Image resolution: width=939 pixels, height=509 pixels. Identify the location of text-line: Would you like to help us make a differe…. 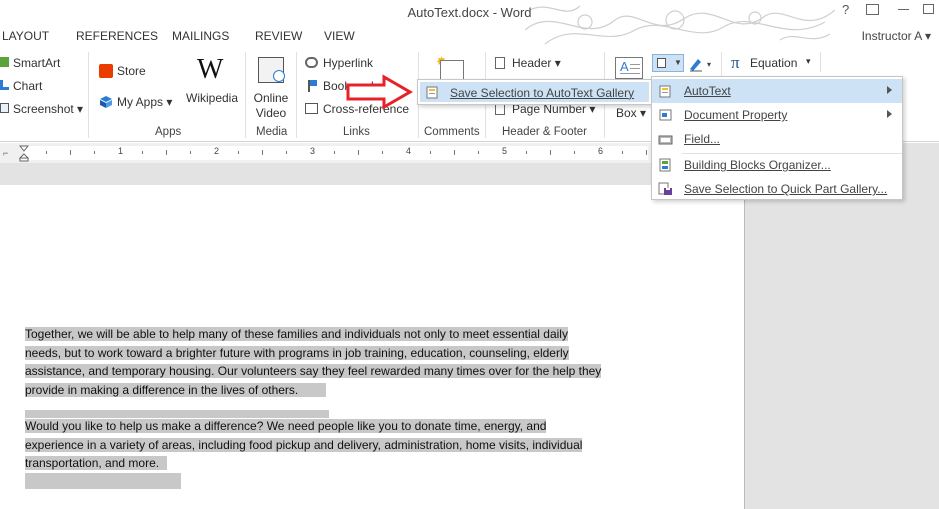
(286, 426).